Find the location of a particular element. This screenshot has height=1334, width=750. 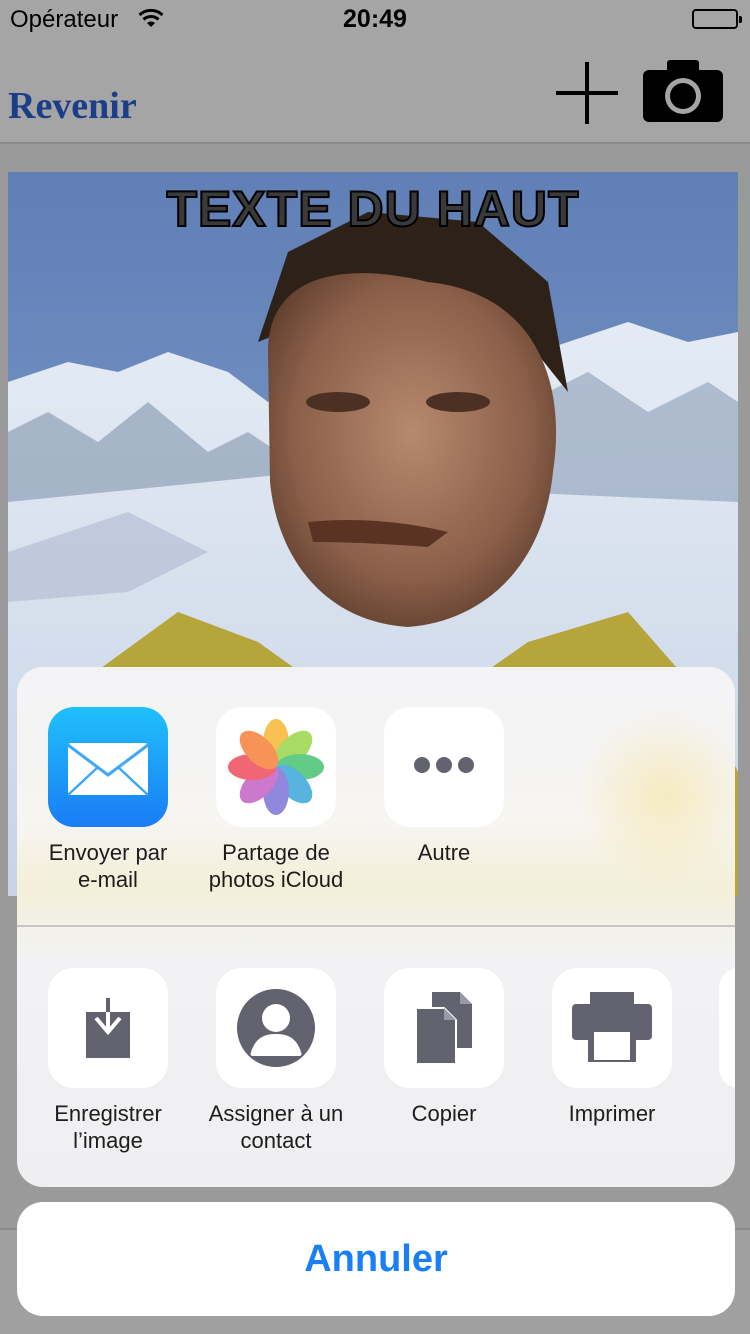

action-assign-contact: Assigner à un contact is located at coordinates (276, 1061).